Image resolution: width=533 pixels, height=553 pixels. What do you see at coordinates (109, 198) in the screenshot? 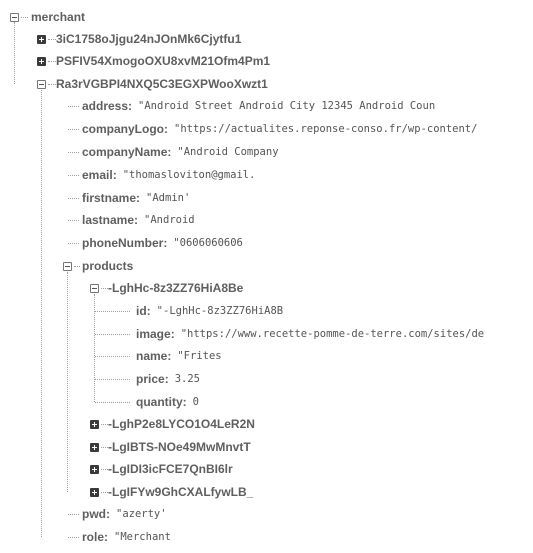
I see `field-key: firstname` at bounding box center [109, 198].